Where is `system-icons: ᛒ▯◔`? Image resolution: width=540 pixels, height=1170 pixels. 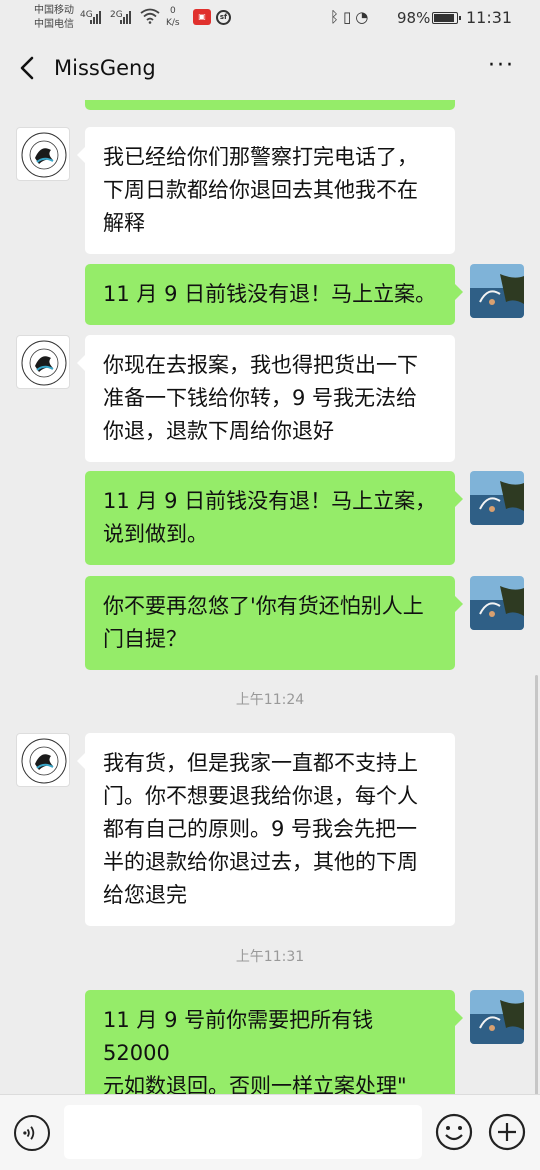 system-icons: ᛒ▯◔ is located at coordinates (351, 17).